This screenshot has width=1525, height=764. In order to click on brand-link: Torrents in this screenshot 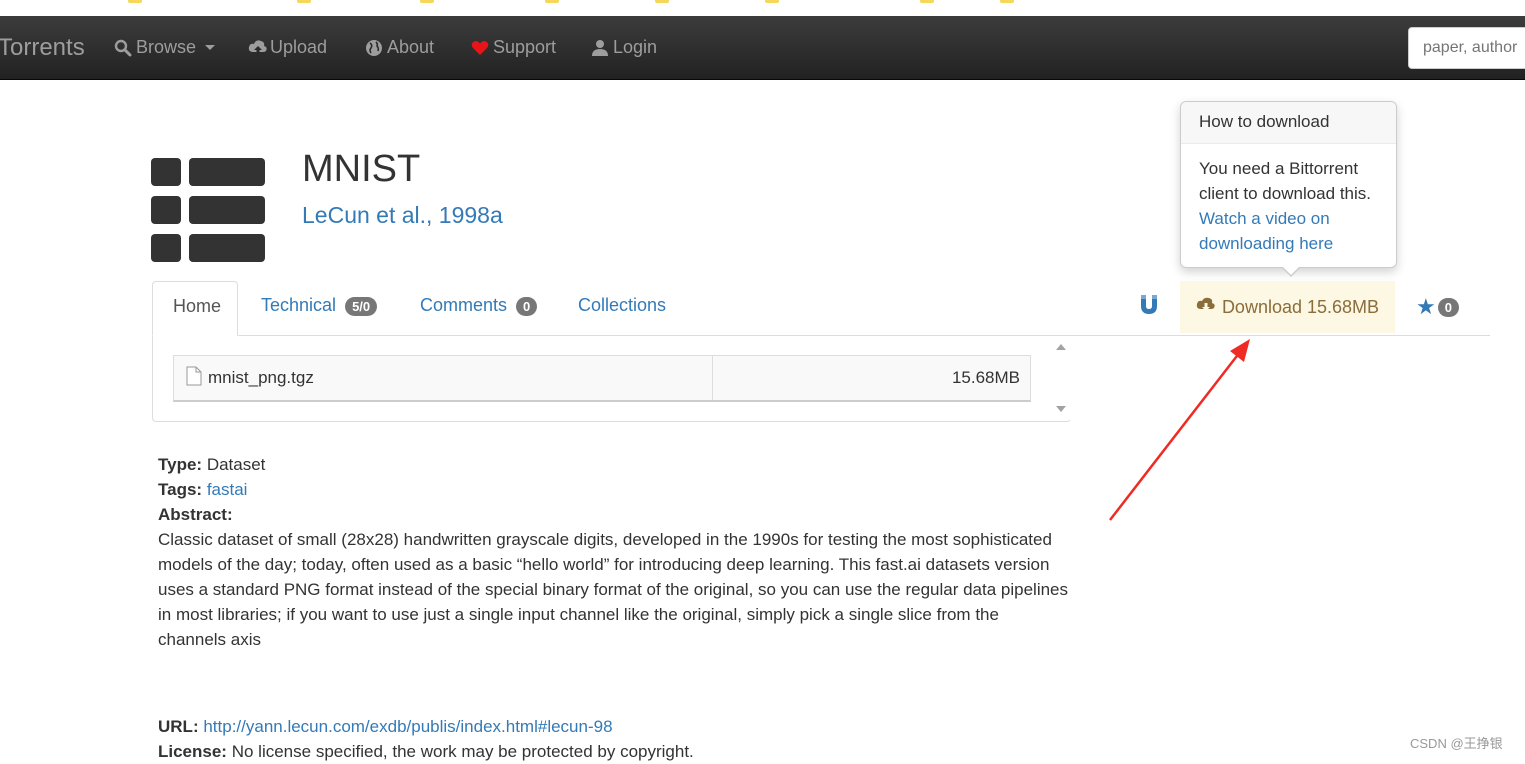, I will do `click(42, 48)`.